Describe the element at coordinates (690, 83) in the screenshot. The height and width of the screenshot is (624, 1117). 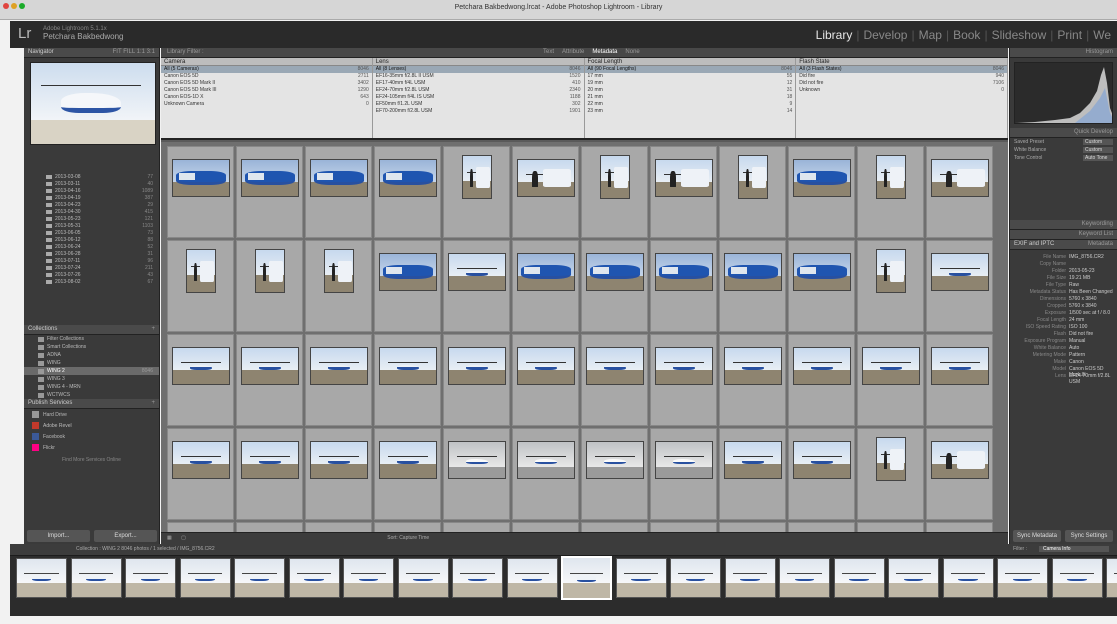
I see `metadata-row: 19 mm 12` at that location.